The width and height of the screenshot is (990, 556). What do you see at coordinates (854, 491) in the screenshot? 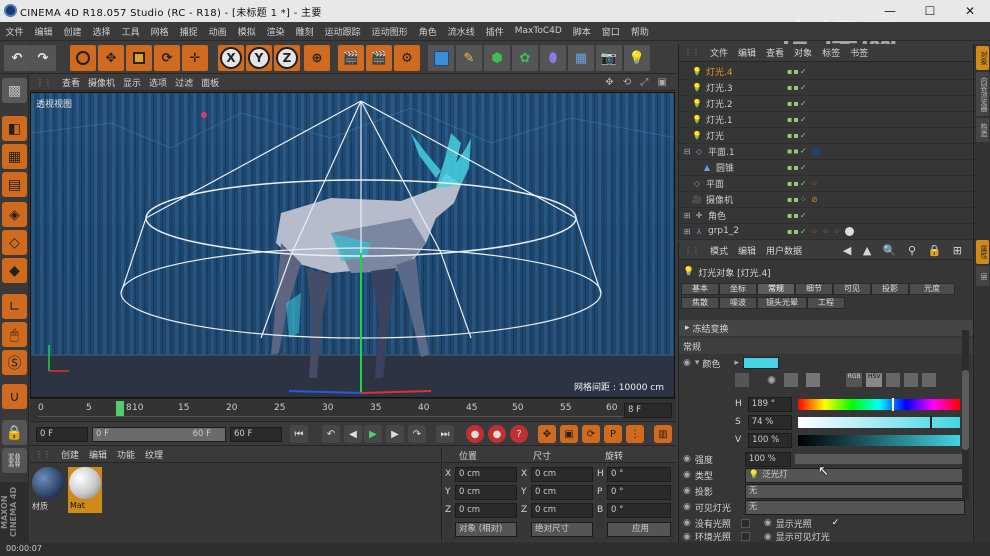
I see `shadow-select: 无` at bounding box center [854, 491].